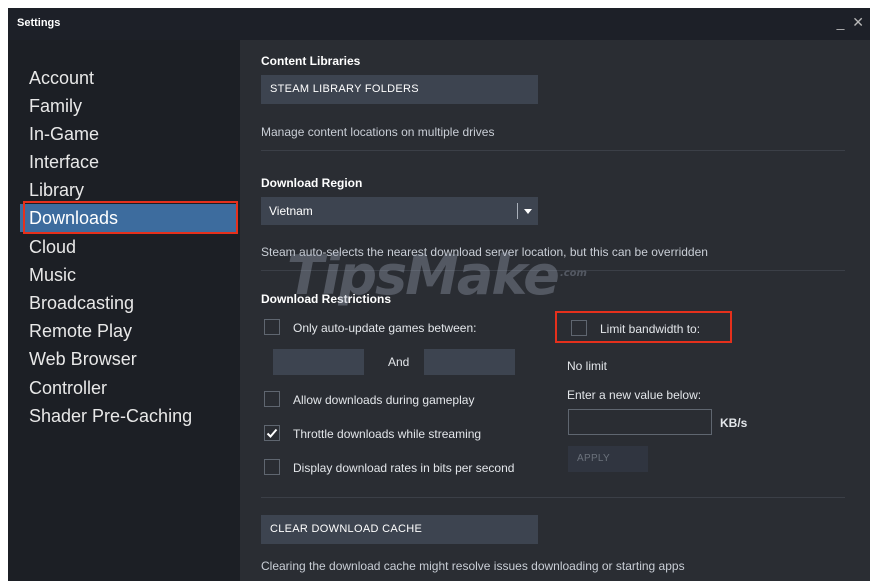 This screenshot has width=870, height=581. What do you see at coordinates (272, 399) in the screenshot?
I see `allow-gameplay-checkbox` at bounding box center [272, 399].